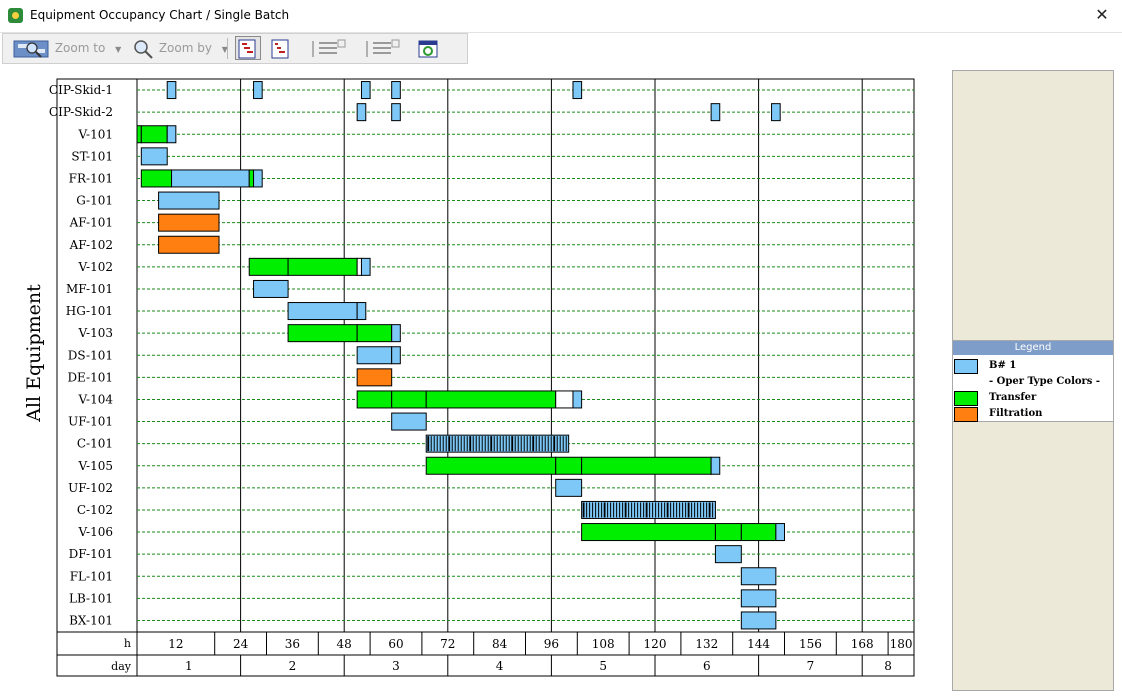 This screenshot has width=1122, height=699. I want to click on y-axis-title: All Equipment, so click(34, 353).